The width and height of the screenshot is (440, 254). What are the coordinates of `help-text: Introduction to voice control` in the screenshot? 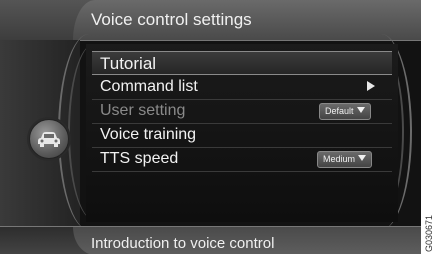 It's located at (183, 243).